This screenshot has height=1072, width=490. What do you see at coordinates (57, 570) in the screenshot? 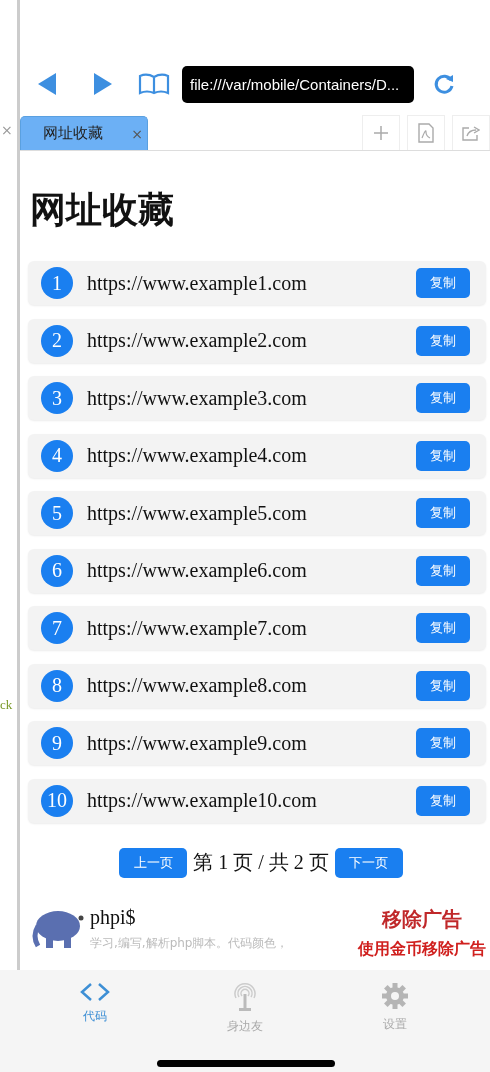
I see `number-badge: 6` at bounding box center [57, 570].